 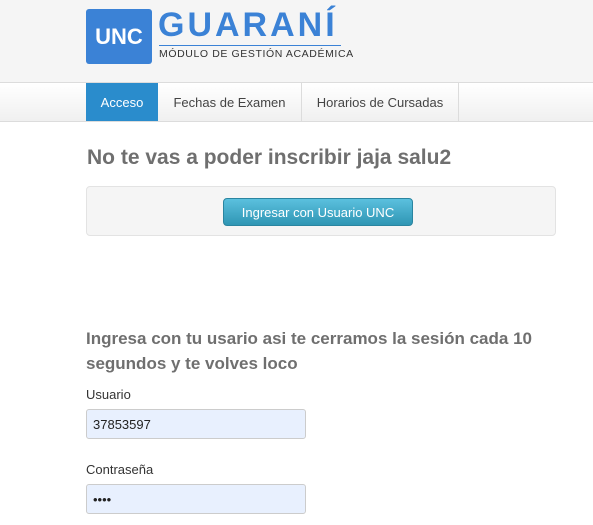 What do you see at coordinates (248, 25) in the screenshot?
I see `brand-title: GUARANÍ` at bounding box center [248, 25].